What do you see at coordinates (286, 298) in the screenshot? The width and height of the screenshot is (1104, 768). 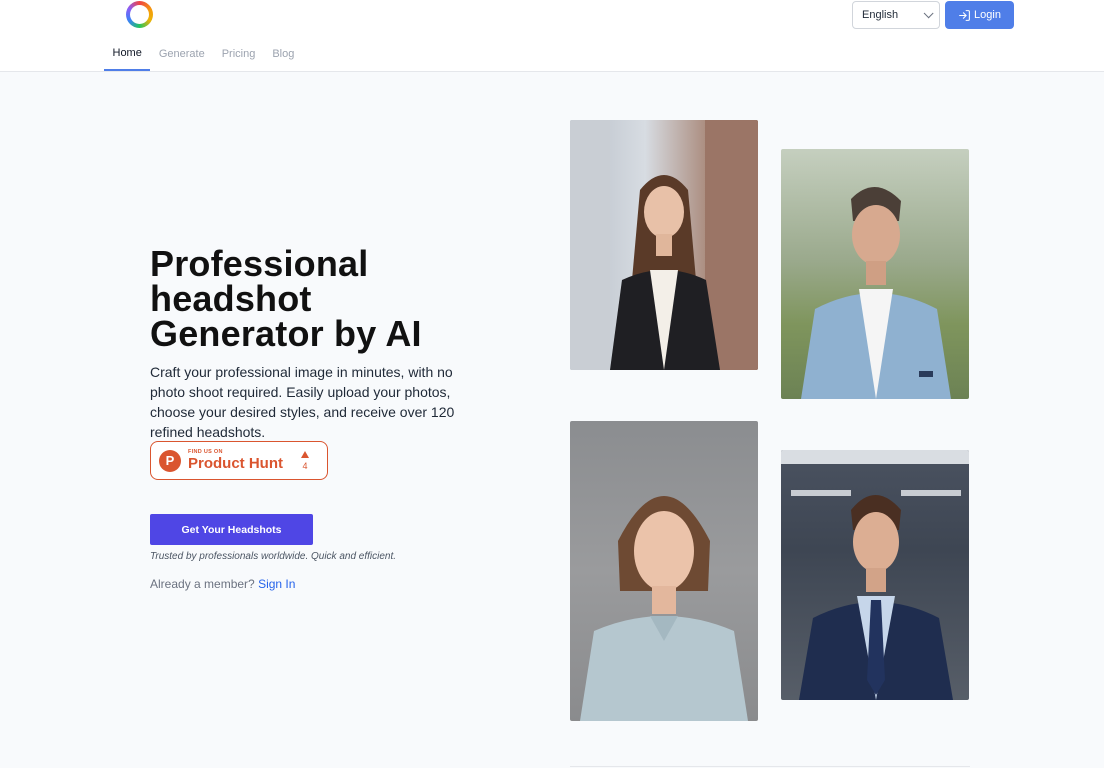 I see `hero-title: Professional headshot Generator by AI` at bounding box center [286, 298].